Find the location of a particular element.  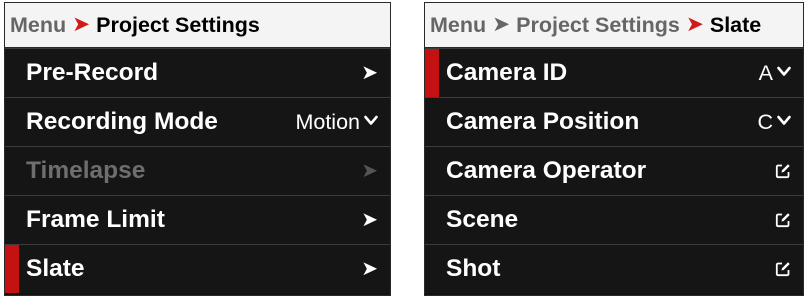

menu-item-camera-id: Camera ID A is located at coordinates (614, 72).